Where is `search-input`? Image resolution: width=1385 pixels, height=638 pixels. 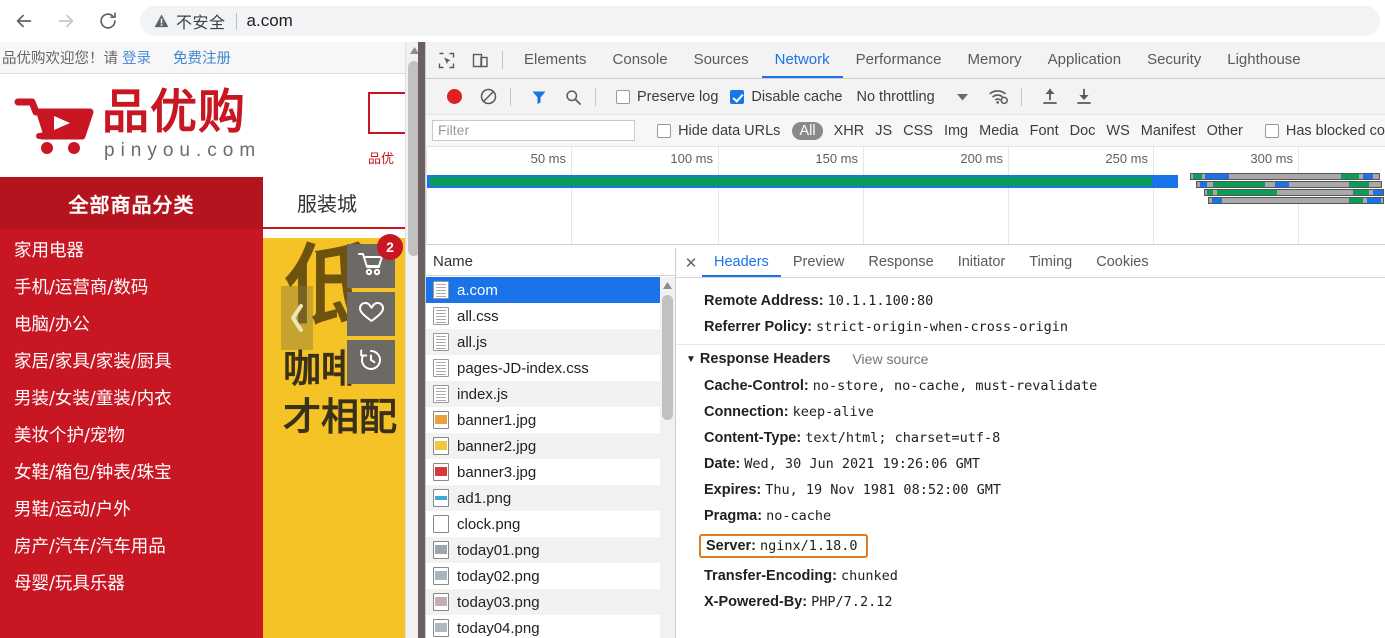
search-input is located at coordinates (386, 113).